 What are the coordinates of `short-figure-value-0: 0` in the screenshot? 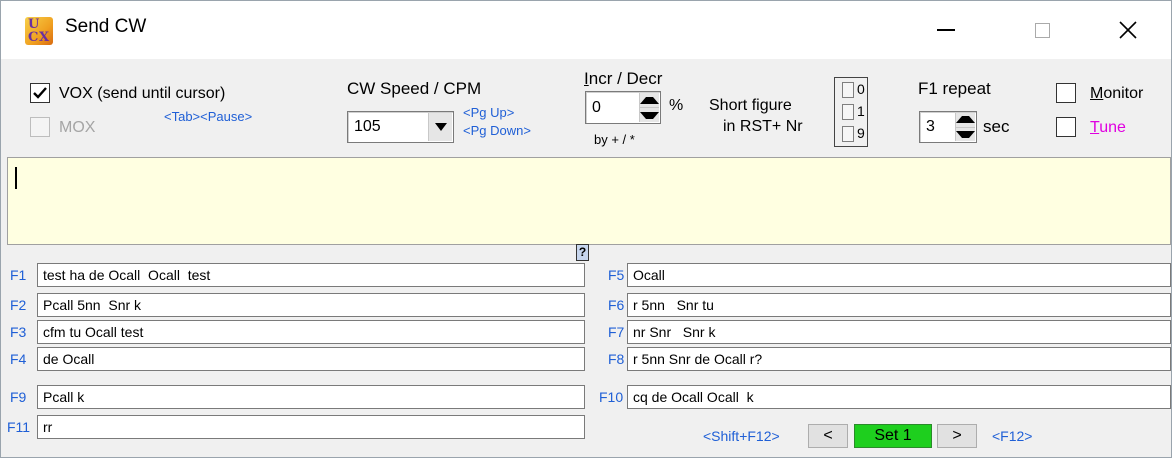 It's located at (861, 89).